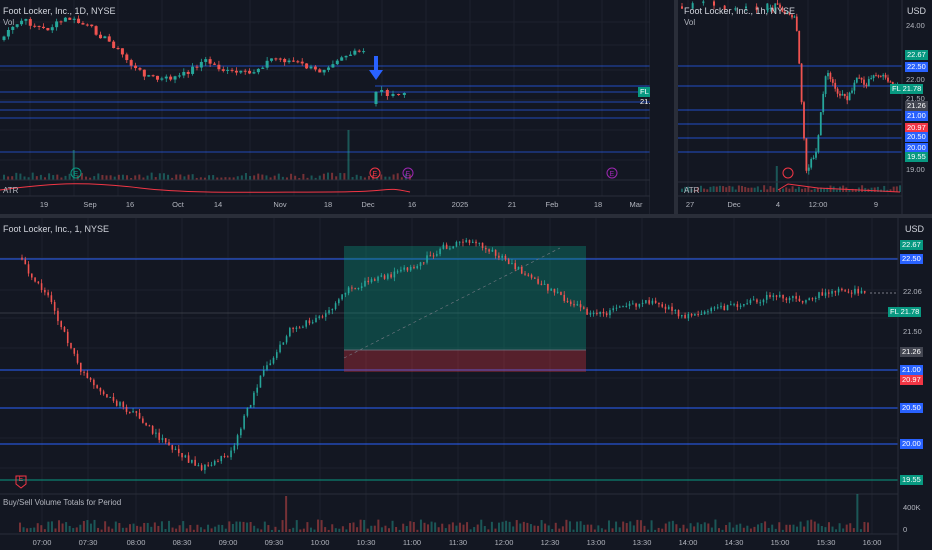 Image resolution: width=932 pixels, height=550 pixels. I want to click on daily-time-label: 19, so click(44, 204).